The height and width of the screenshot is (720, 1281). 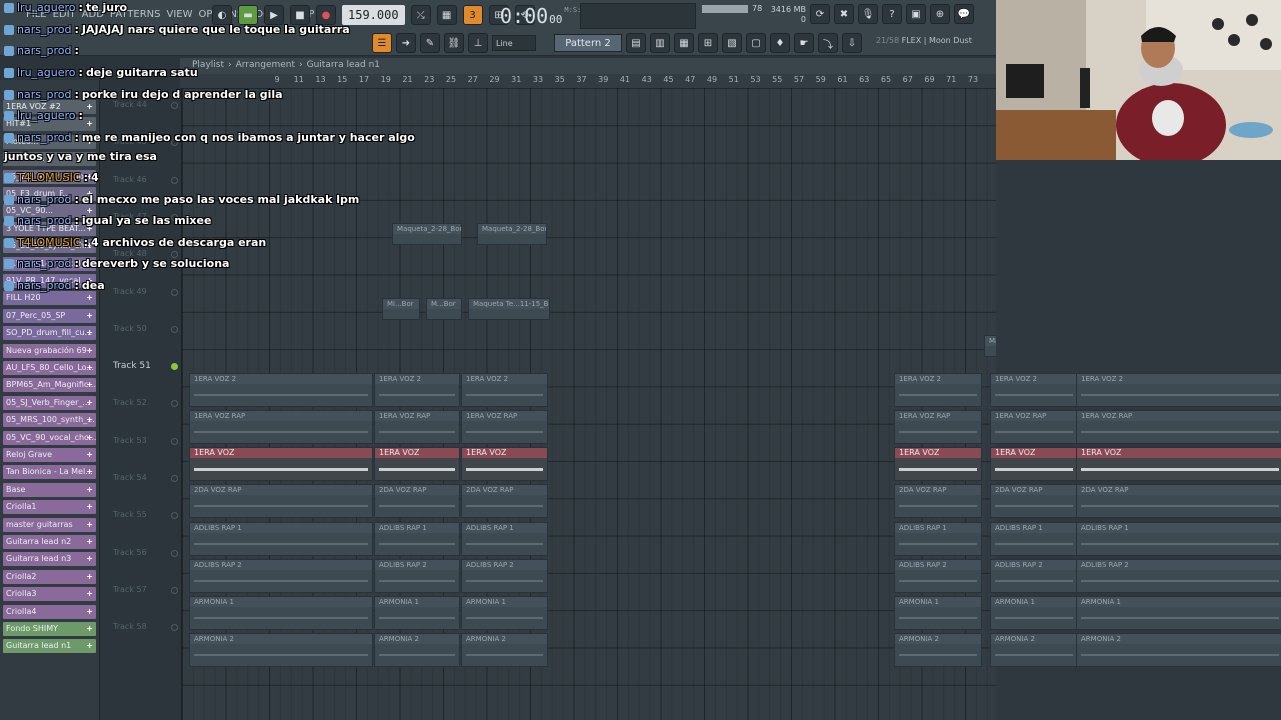 I want to click on menu-item-patterns: PATTERNS, so click(x=135, y=14).